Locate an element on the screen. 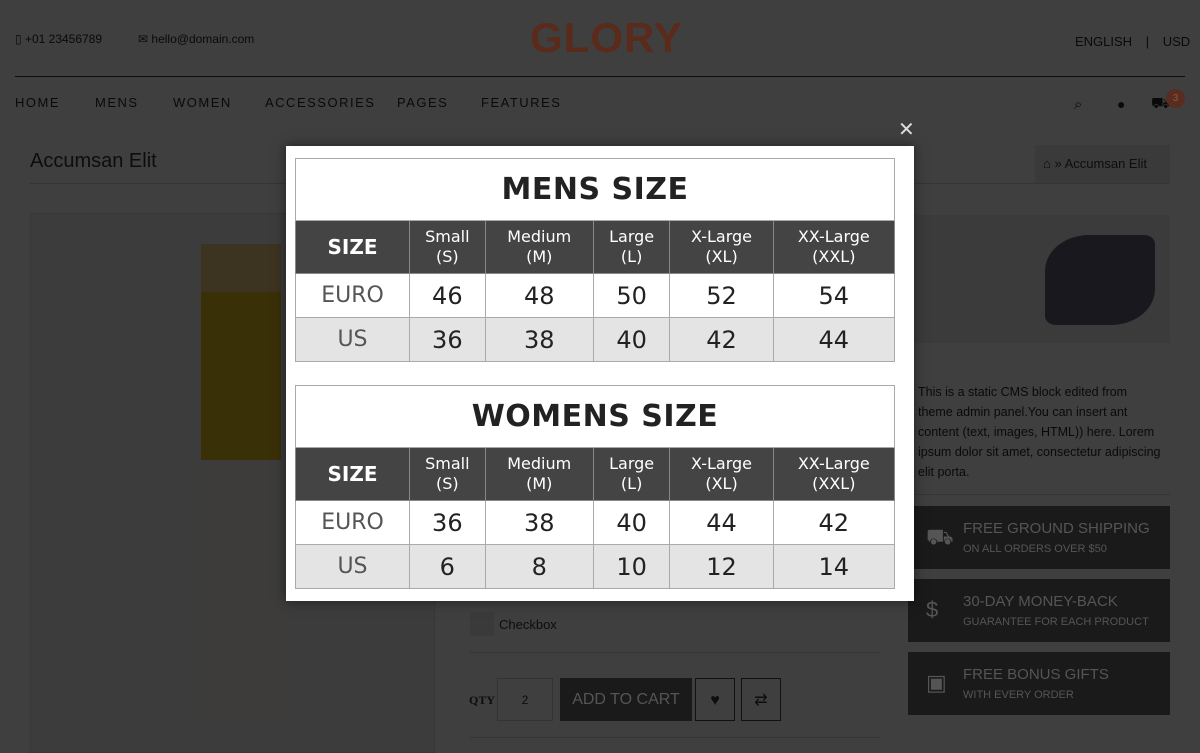 This screenshot has height=753, width=1200. phone: ▯ +01 23456789 is located at coordinates (59, 39).